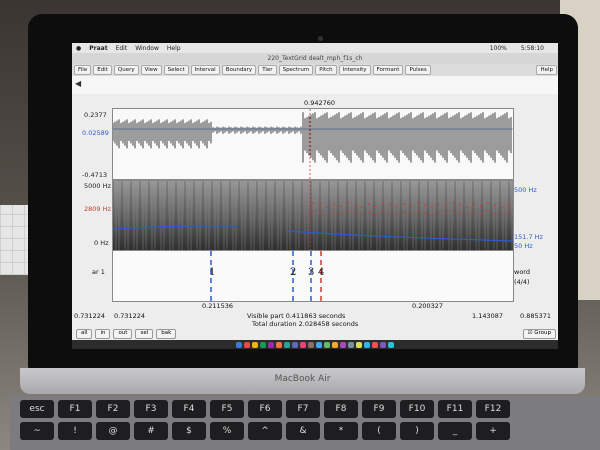  What do you see at coordinates (315, 85) in the screenshot?
I see `text-edit-row: ◀` at bounding box center [315, 85].